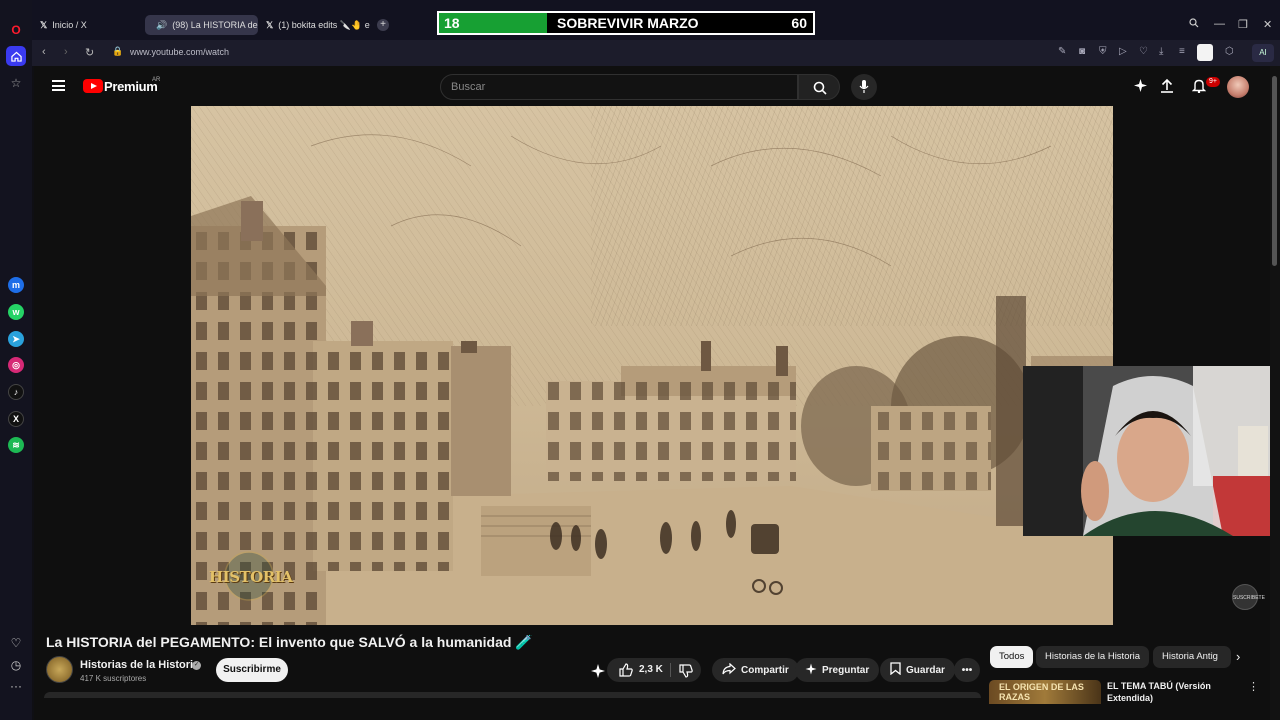 Image resolution: width=1280 pixels, height=720 pixels. Describe the element at coordinates (651, 669) in the screenshot. I see `like-count: 2,3 K` at that location.